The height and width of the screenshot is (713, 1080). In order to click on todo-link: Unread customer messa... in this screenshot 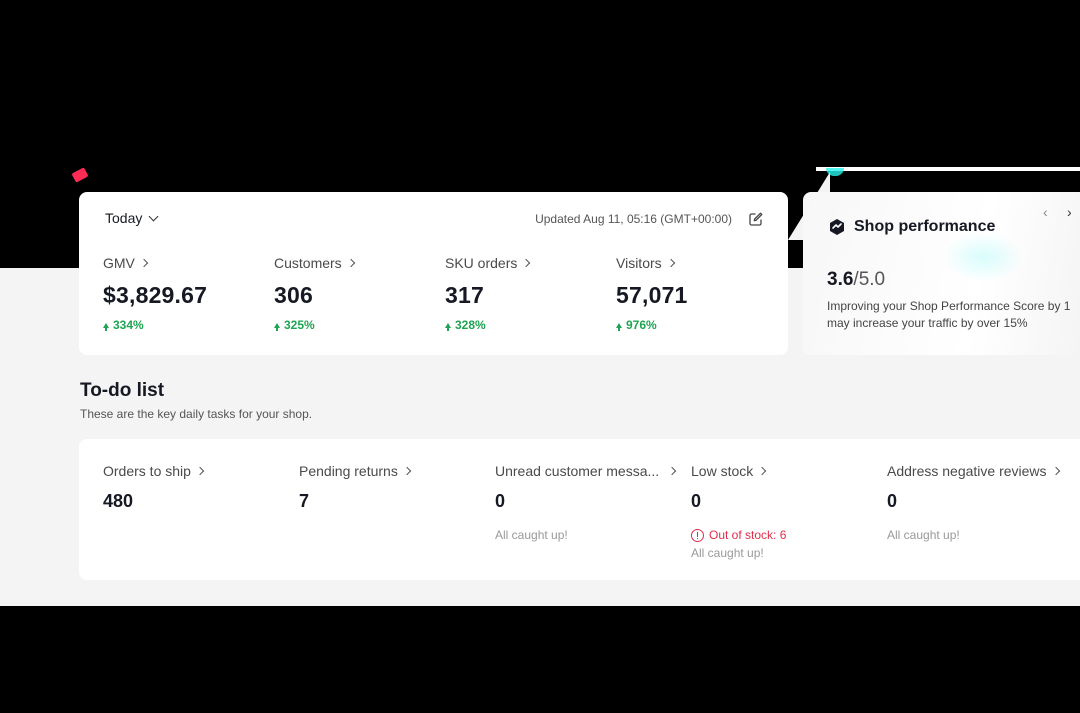, I will do `click(590, 471)`.